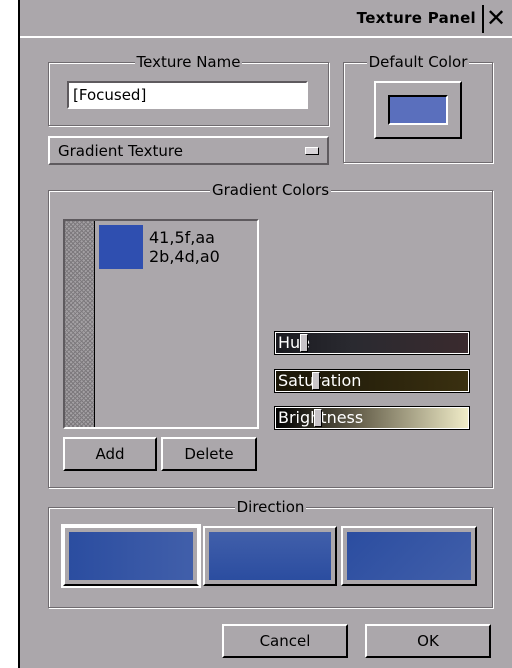  Describe the element at coordinates (312, 151) in the screenshot. I see `dropdown-arrow-icon` at that location.